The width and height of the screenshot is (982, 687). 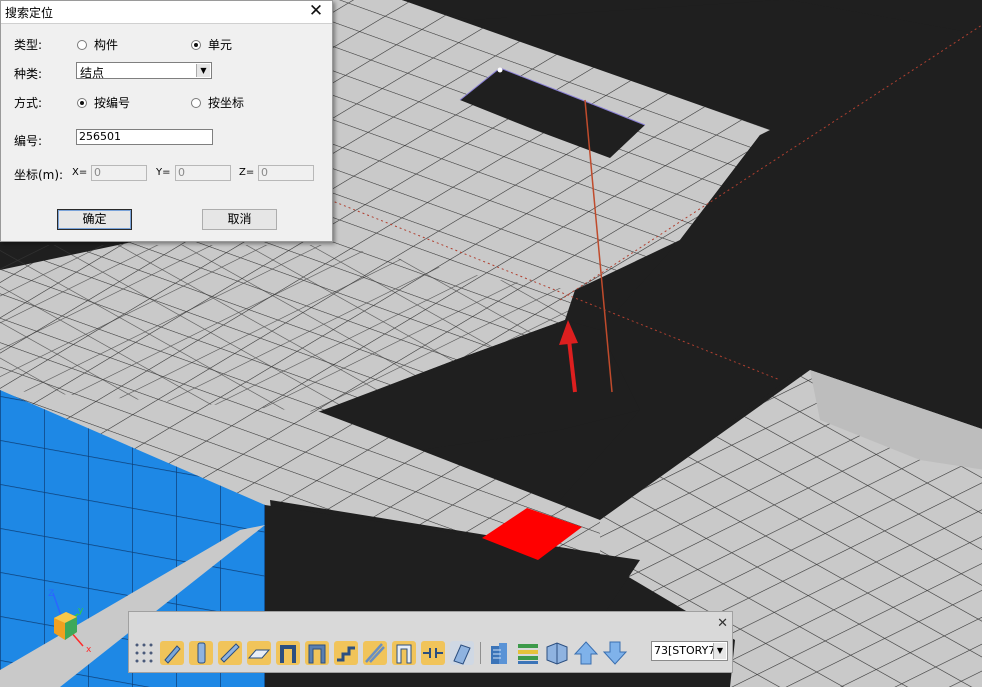 I want to click on axis-y-label: y, so click(x=81, y=611).